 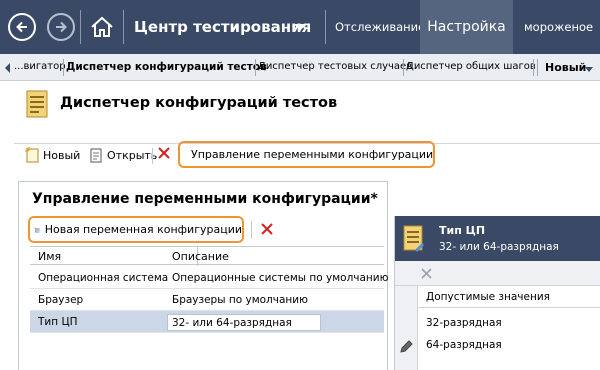 What do you see at coordinates (464, 345) in the screenshot?
I see `list-item: 64-разрядная` at bounding box center [464, 345].